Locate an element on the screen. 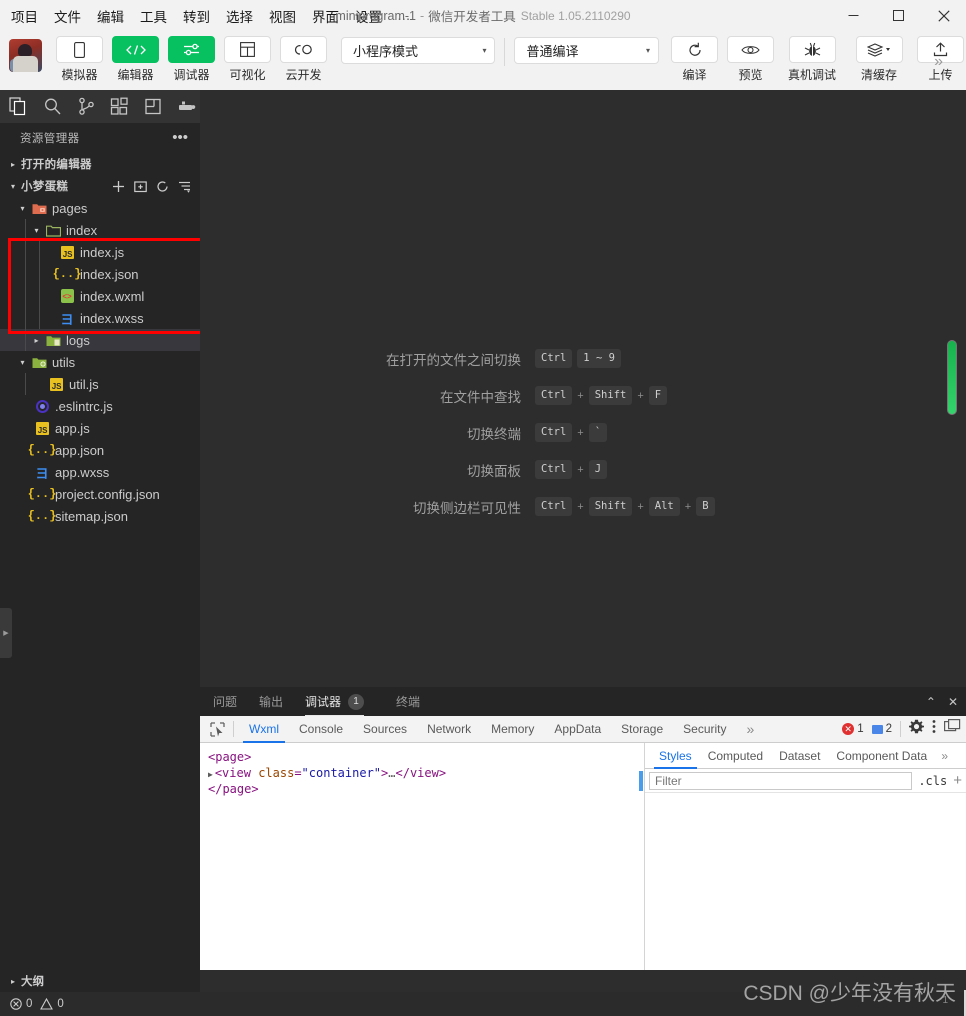 The width and height of the screenshot is (966, 1016). devtools-tab-appdata: AppData is located at coordinates (577, 729).